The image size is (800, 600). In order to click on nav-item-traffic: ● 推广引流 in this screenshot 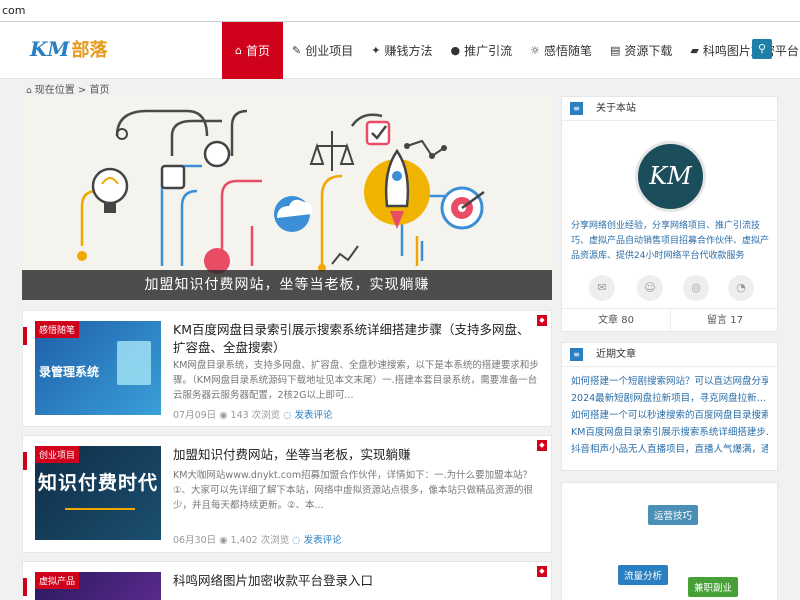, I will do `click(481, 50)`.